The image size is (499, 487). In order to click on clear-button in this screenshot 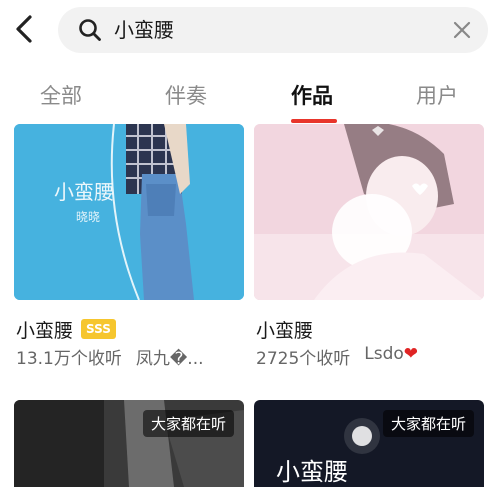, I will do `click(462, 30)`.